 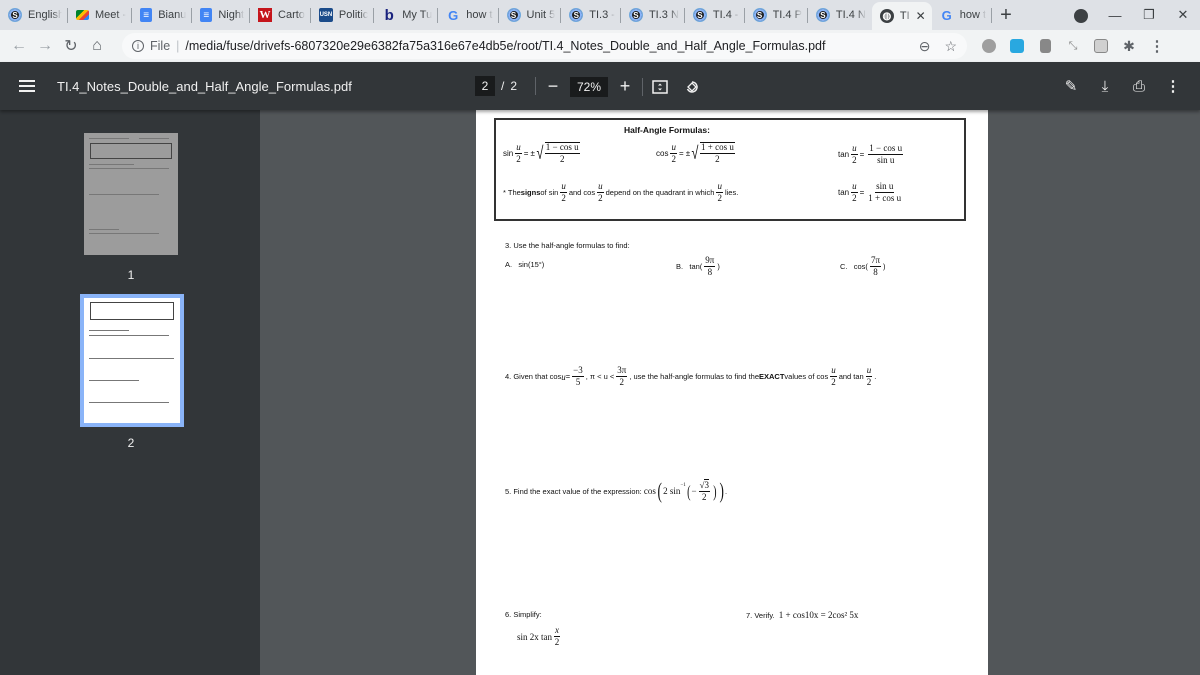 What do you see at coordinates (1073, 46) in the screenshot?
I see `extension-icon-4: ⤡` at bounding box center [1073, 46].